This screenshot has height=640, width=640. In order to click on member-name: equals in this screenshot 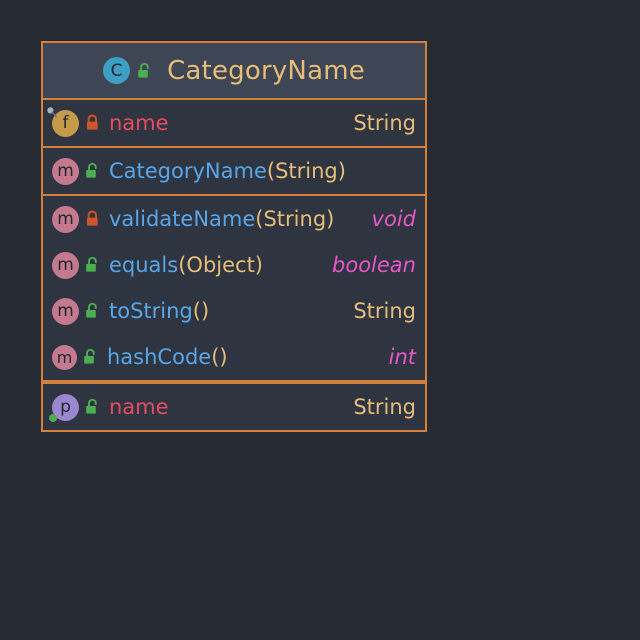, I will do `click(144, 265)`.